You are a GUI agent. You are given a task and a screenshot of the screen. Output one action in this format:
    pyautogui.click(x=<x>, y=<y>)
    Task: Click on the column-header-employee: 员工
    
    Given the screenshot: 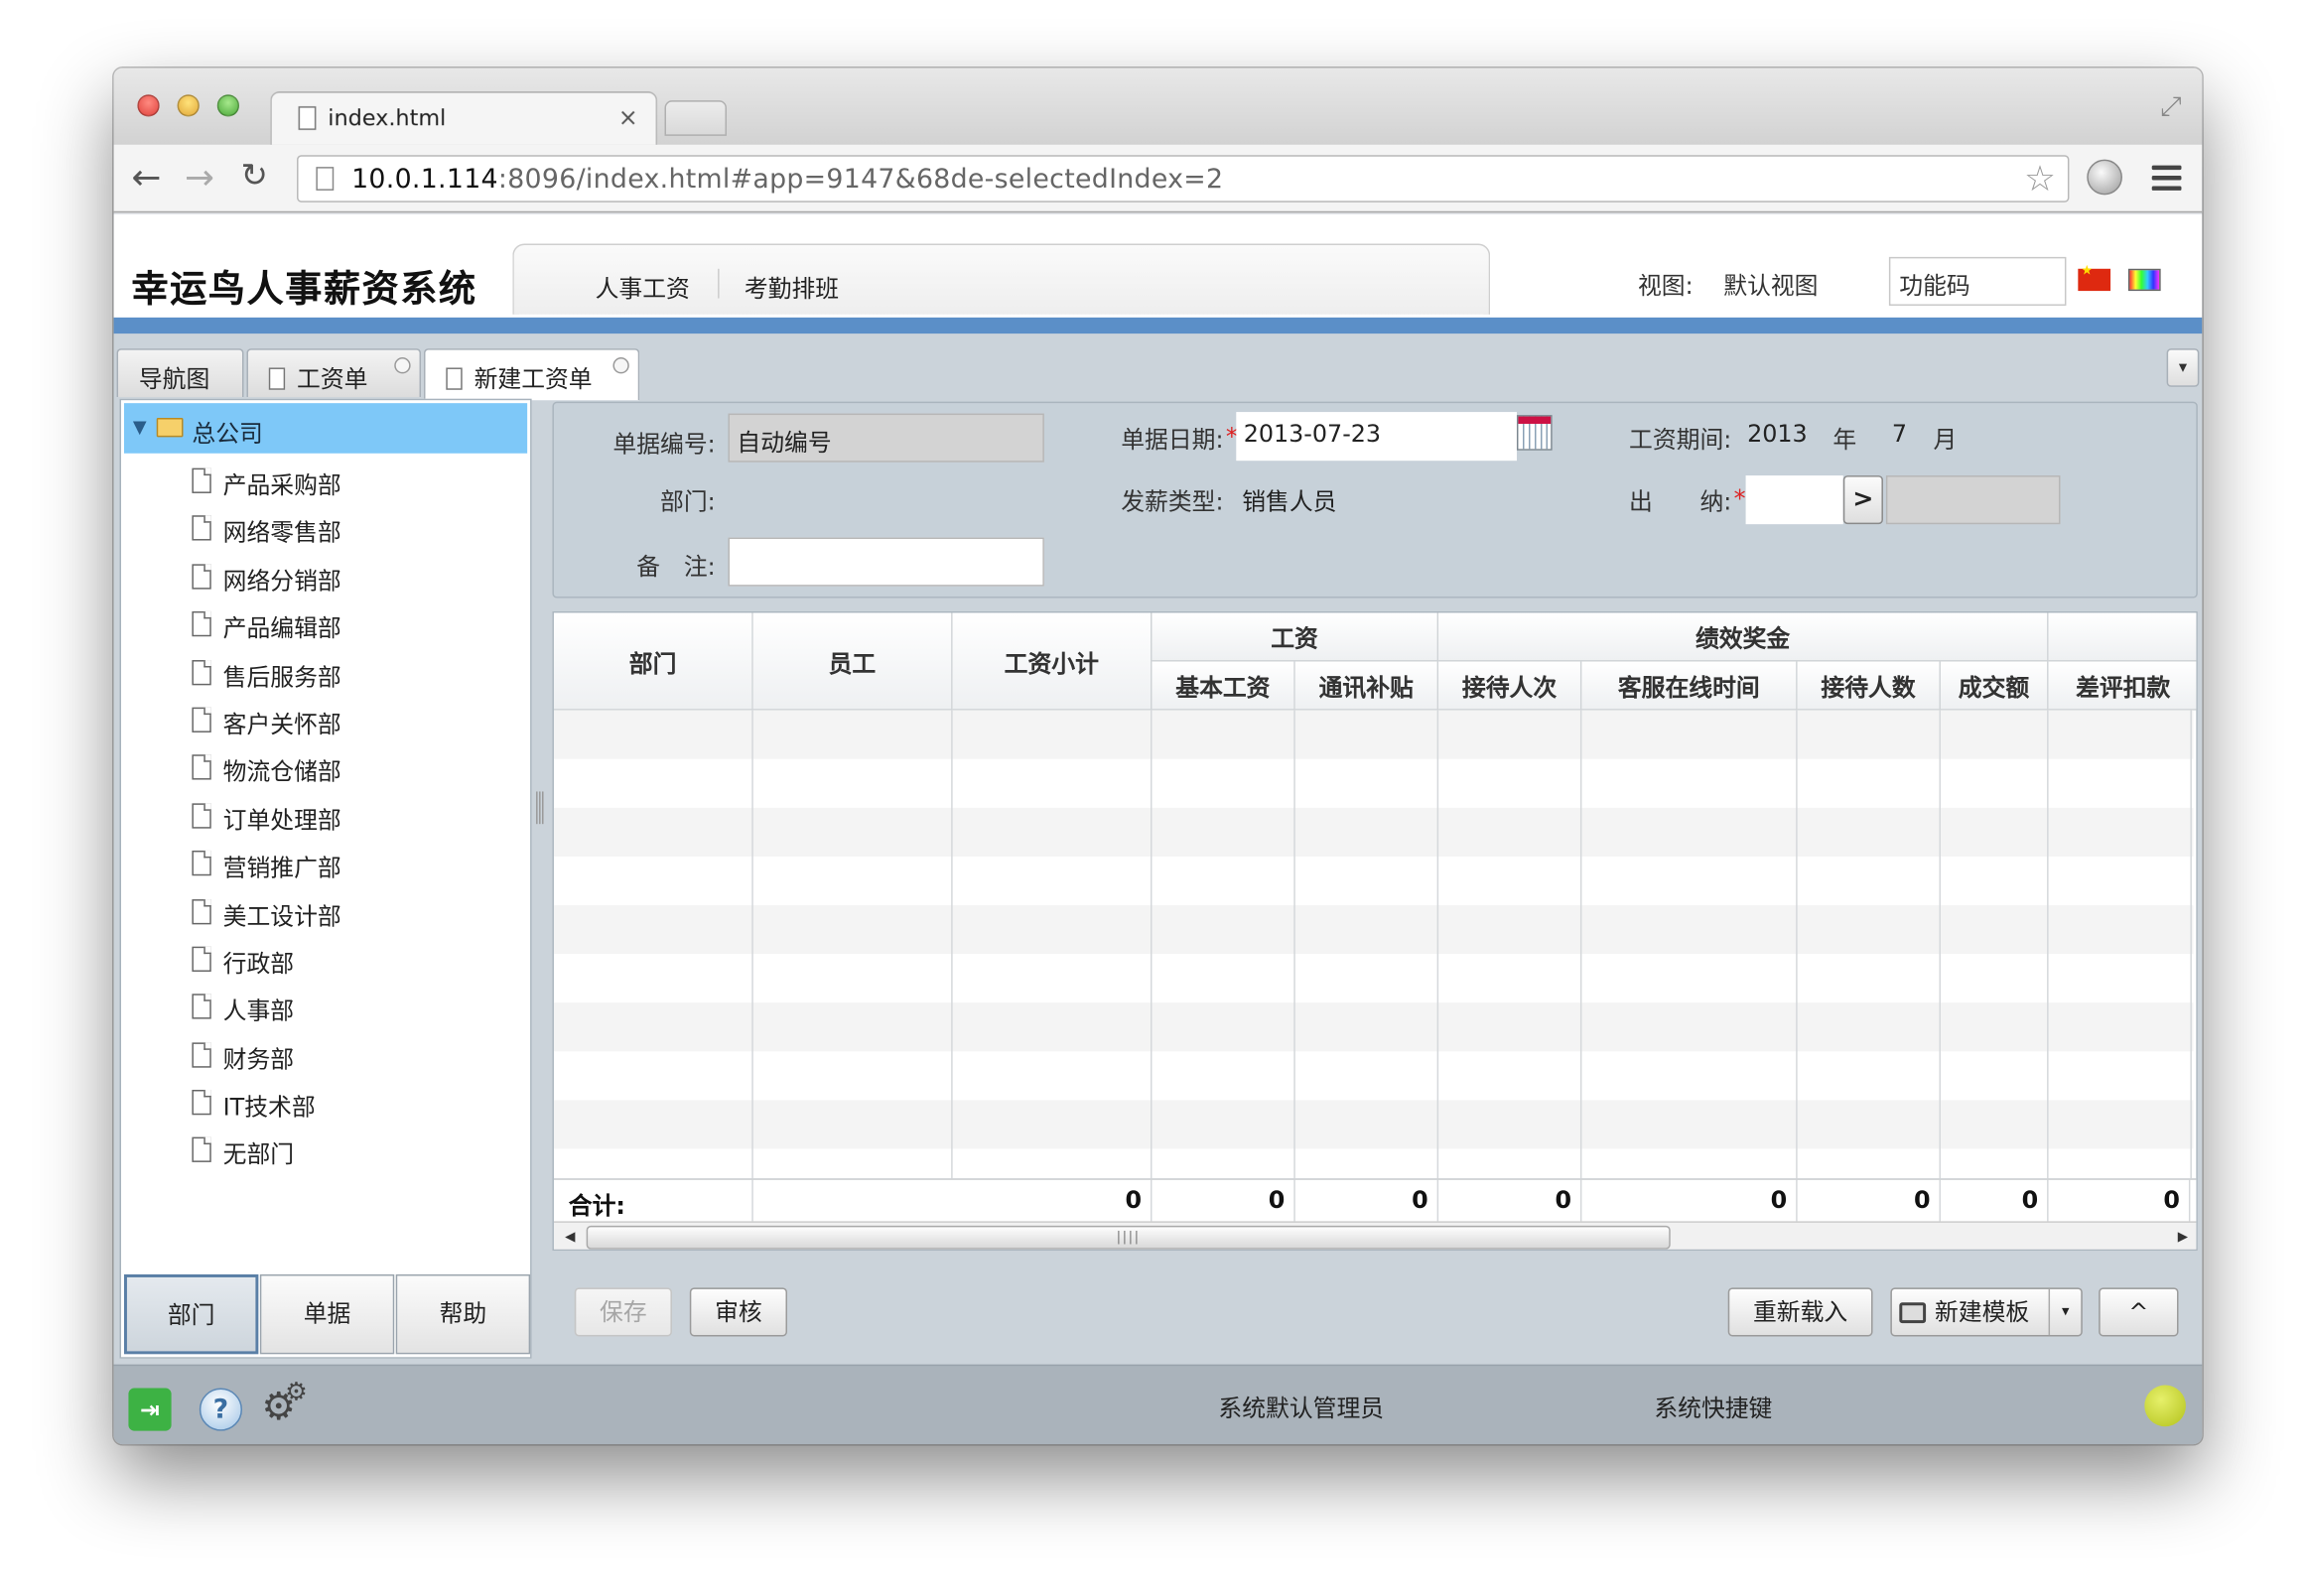 What is the action you would take?
    pyautogui.click(x=852, y=661)
    